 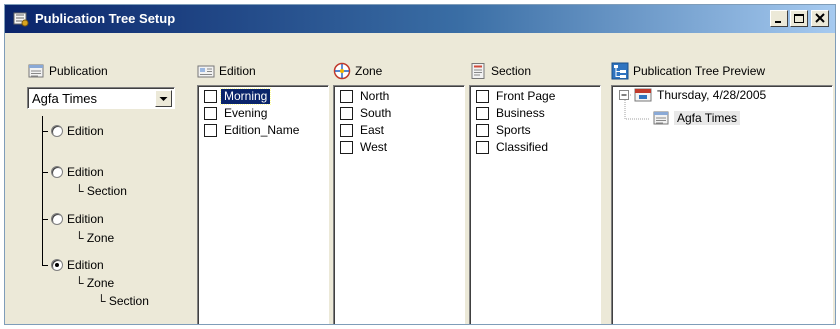 I want to click on section-item-label: Business, so click(x=520, y=113).